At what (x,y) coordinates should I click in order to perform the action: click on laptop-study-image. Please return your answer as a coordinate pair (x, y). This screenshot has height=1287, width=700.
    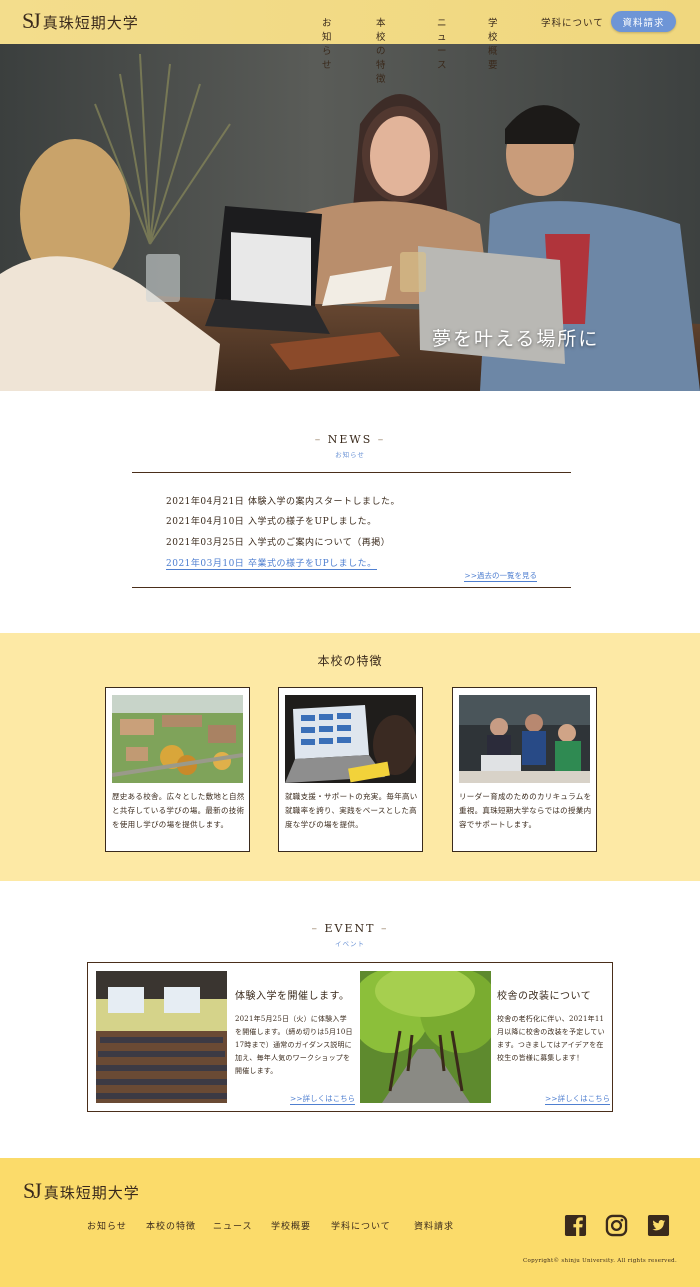
    Looking at the image, I should click on (350, 739).